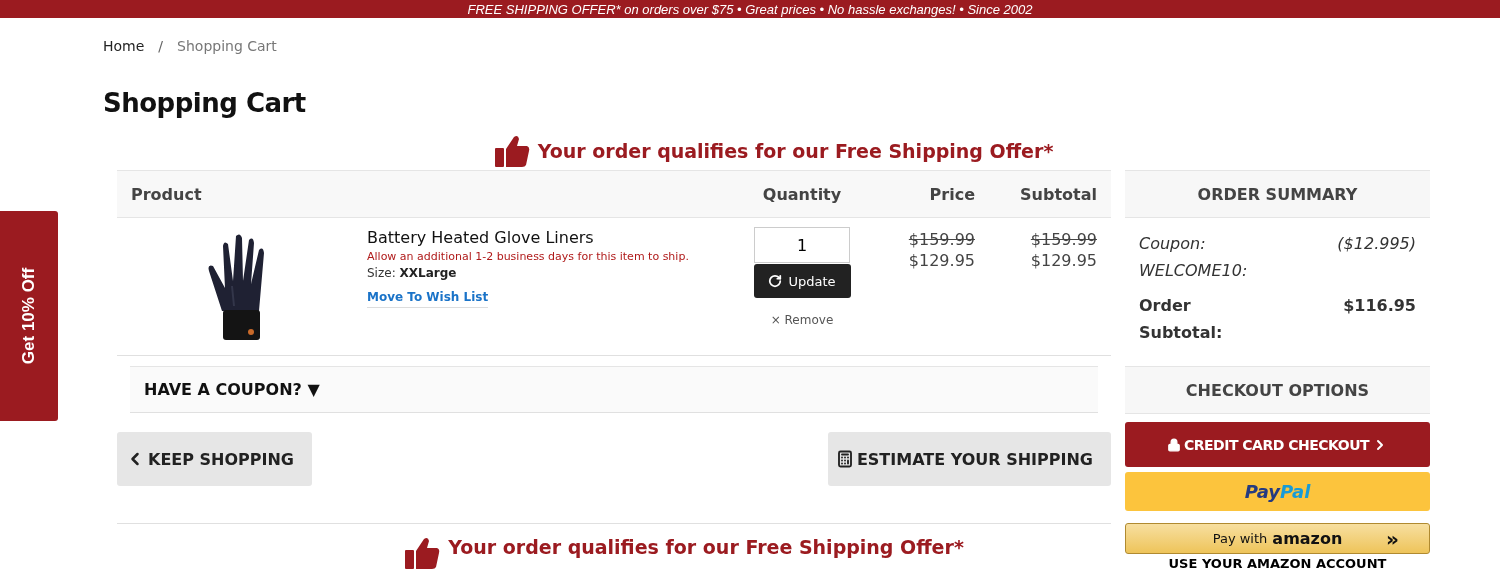 The height and width of the screenshot is (577, 1500). What do you see at coordinates (205, 103) in the screenshot?
I see `page-title: Shopping Cart` at bounding box center [205, 103].